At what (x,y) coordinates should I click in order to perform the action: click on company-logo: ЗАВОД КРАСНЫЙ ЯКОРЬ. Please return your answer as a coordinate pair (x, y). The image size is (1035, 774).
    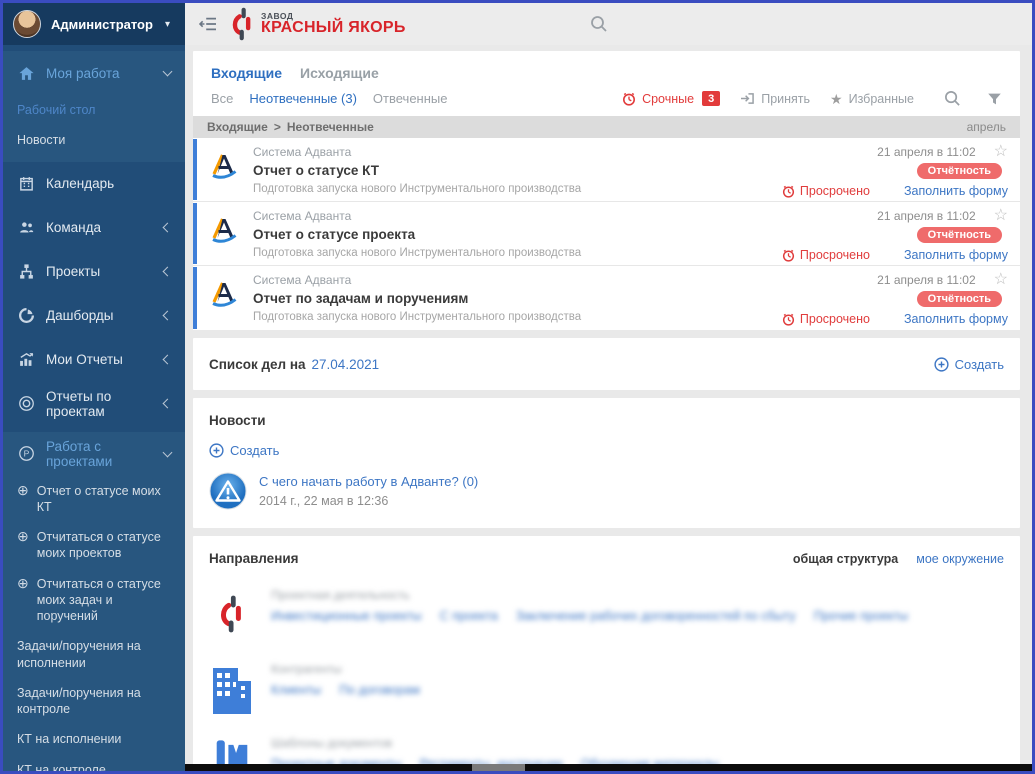
    Looking at the image, I should click on (318, 24).